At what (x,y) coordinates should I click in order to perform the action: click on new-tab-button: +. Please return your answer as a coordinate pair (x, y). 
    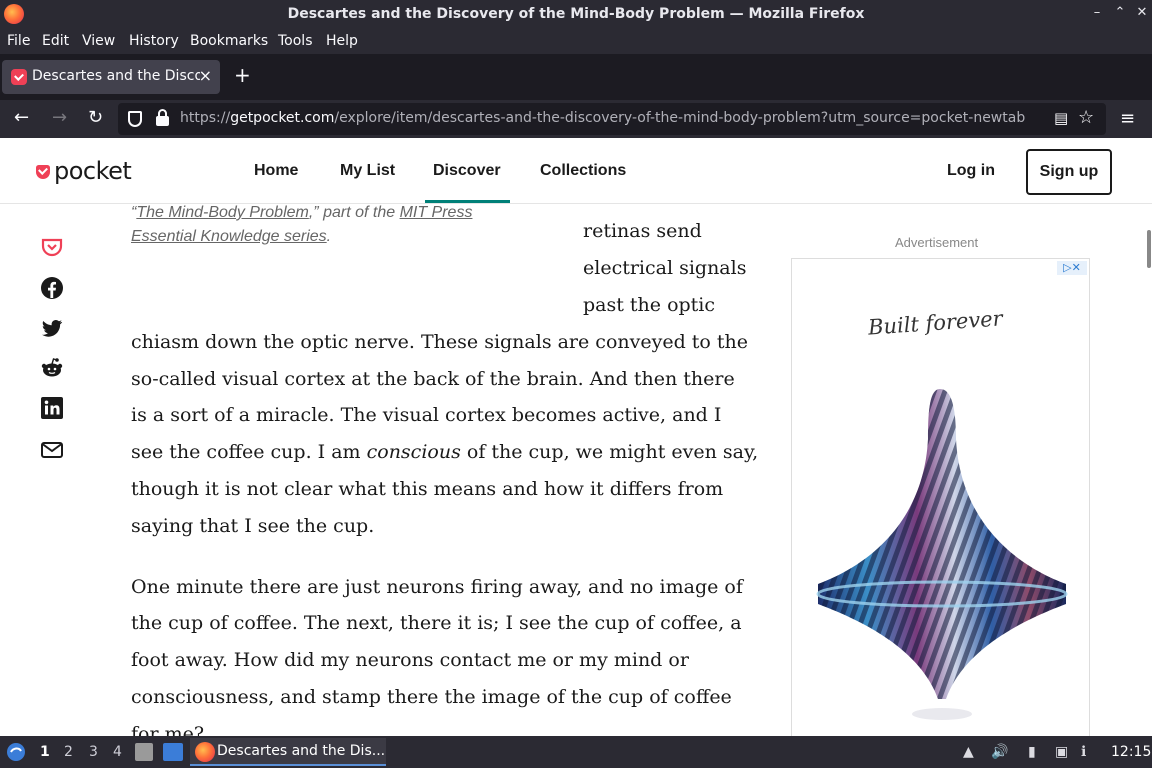
    Looking at the image, I should click on (242, 75).